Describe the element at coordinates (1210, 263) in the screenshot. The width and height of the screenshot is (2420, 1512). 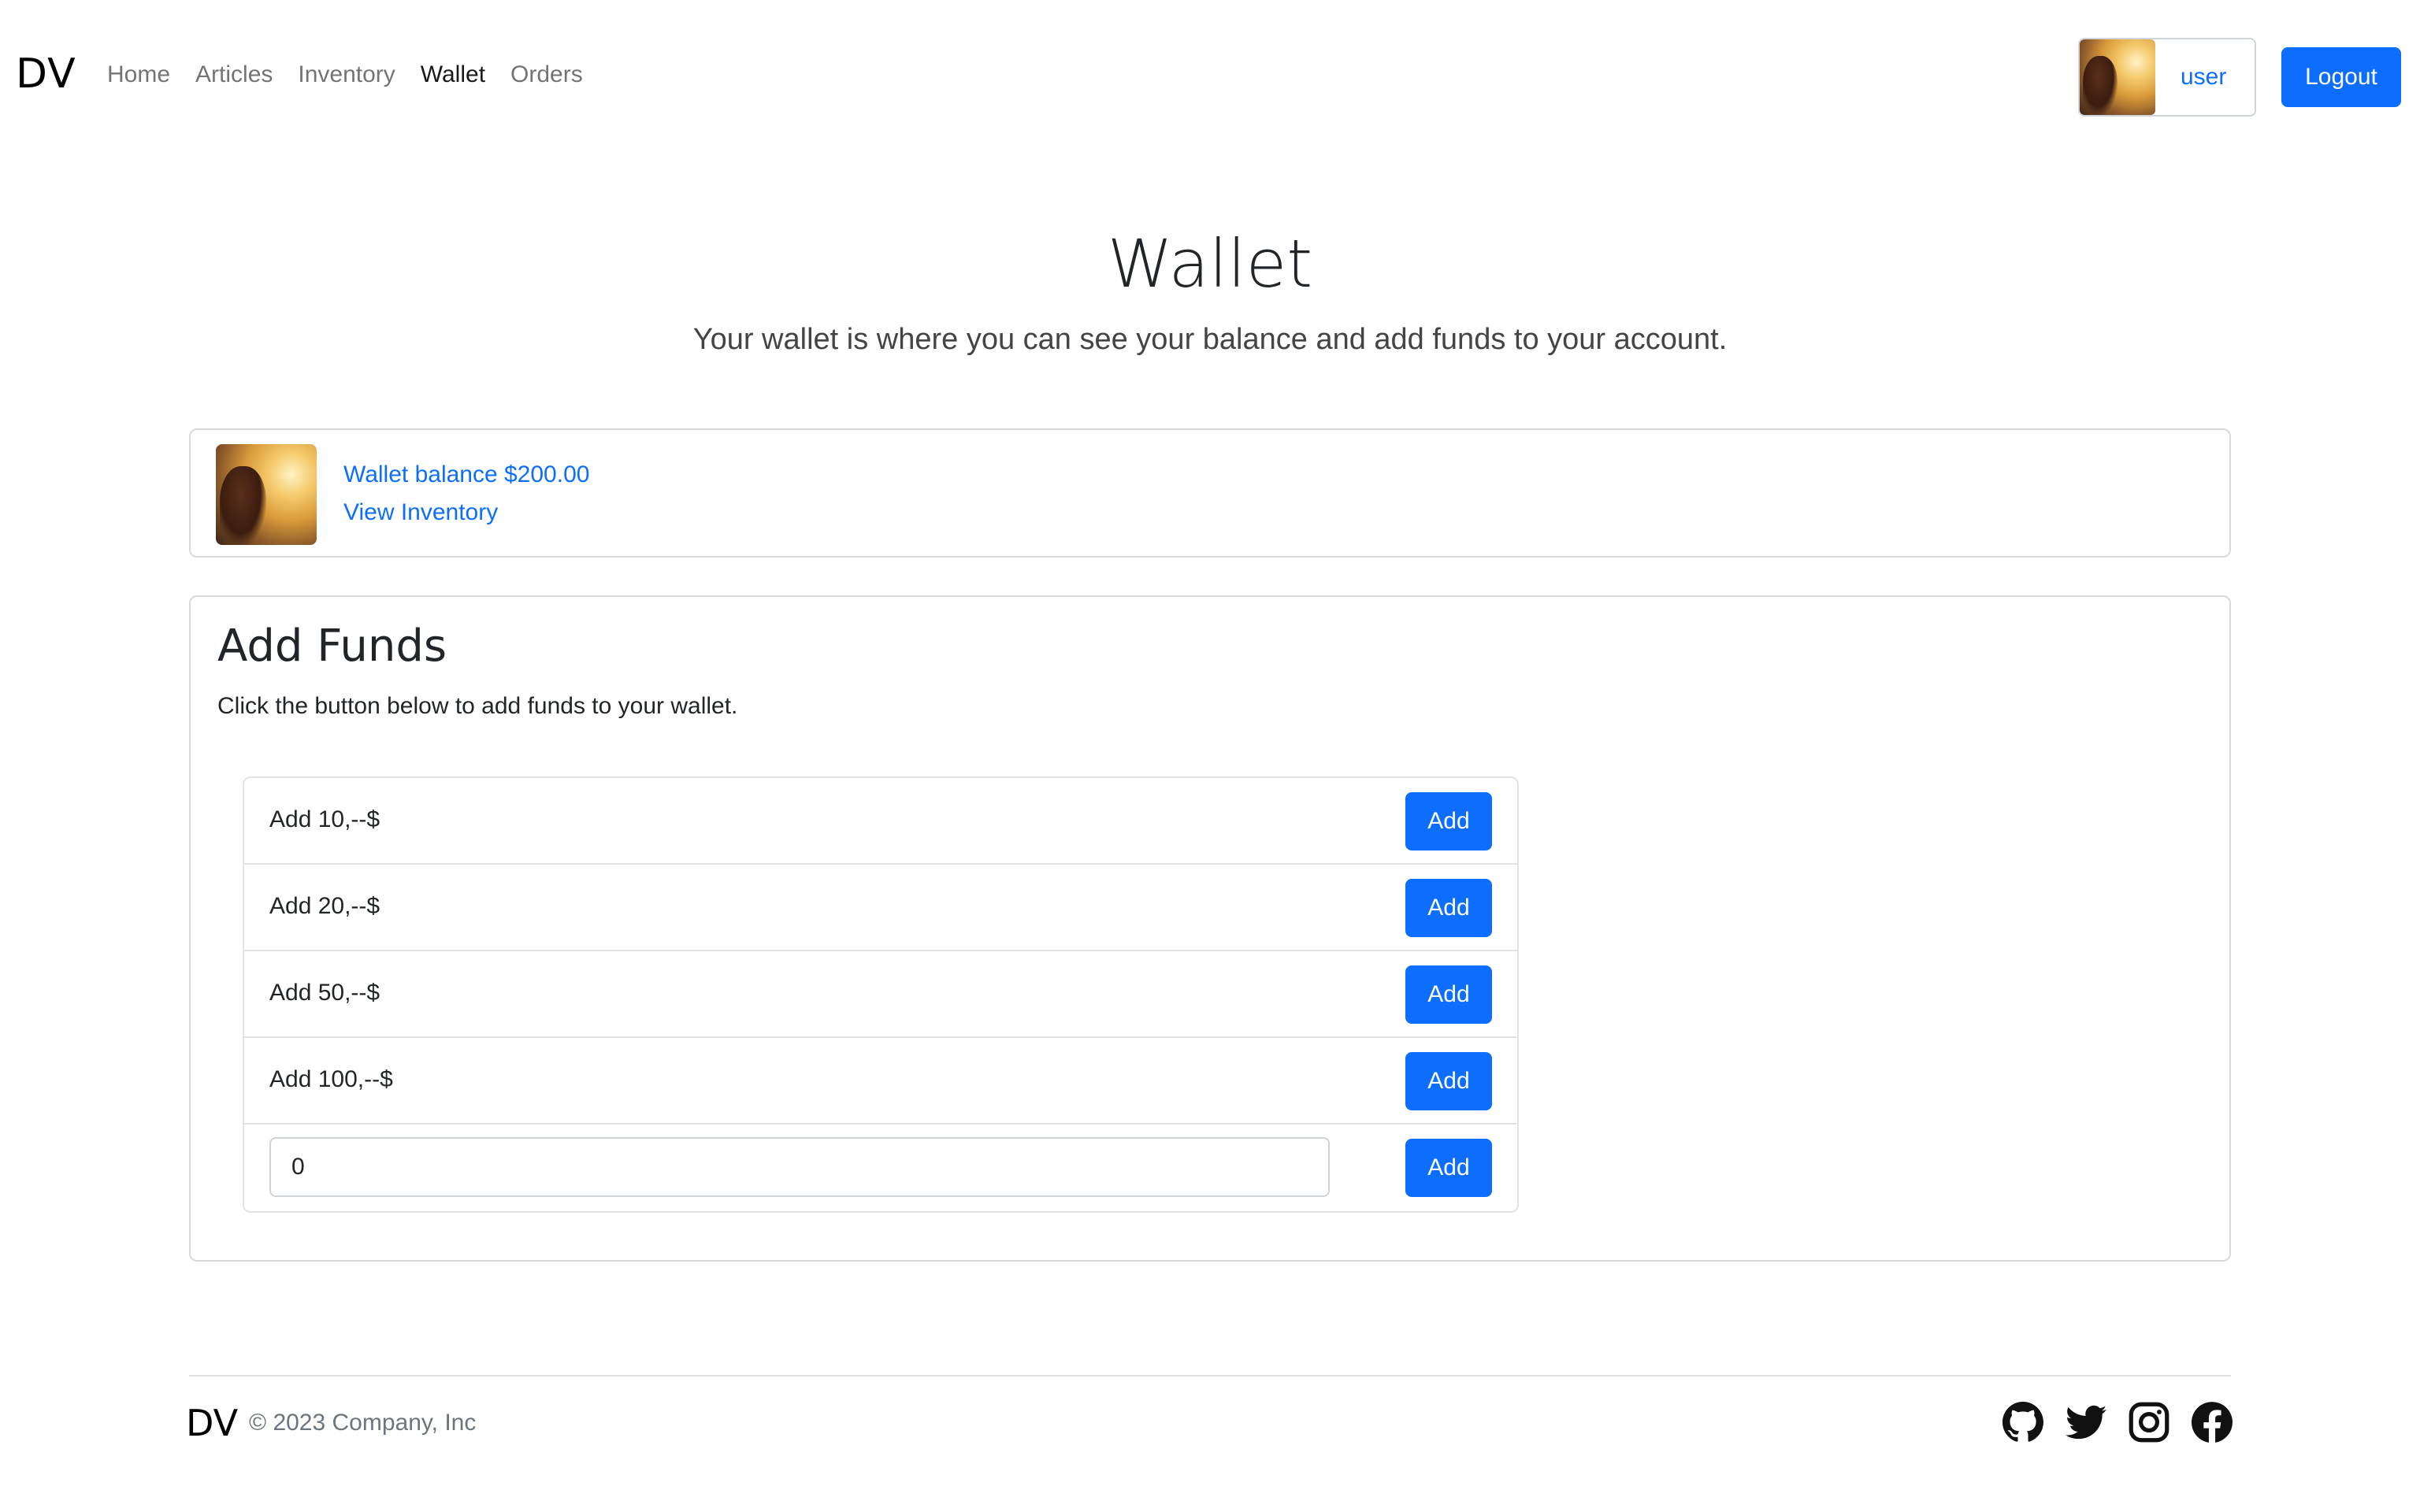
I see `page-title: Wallet` at that location.